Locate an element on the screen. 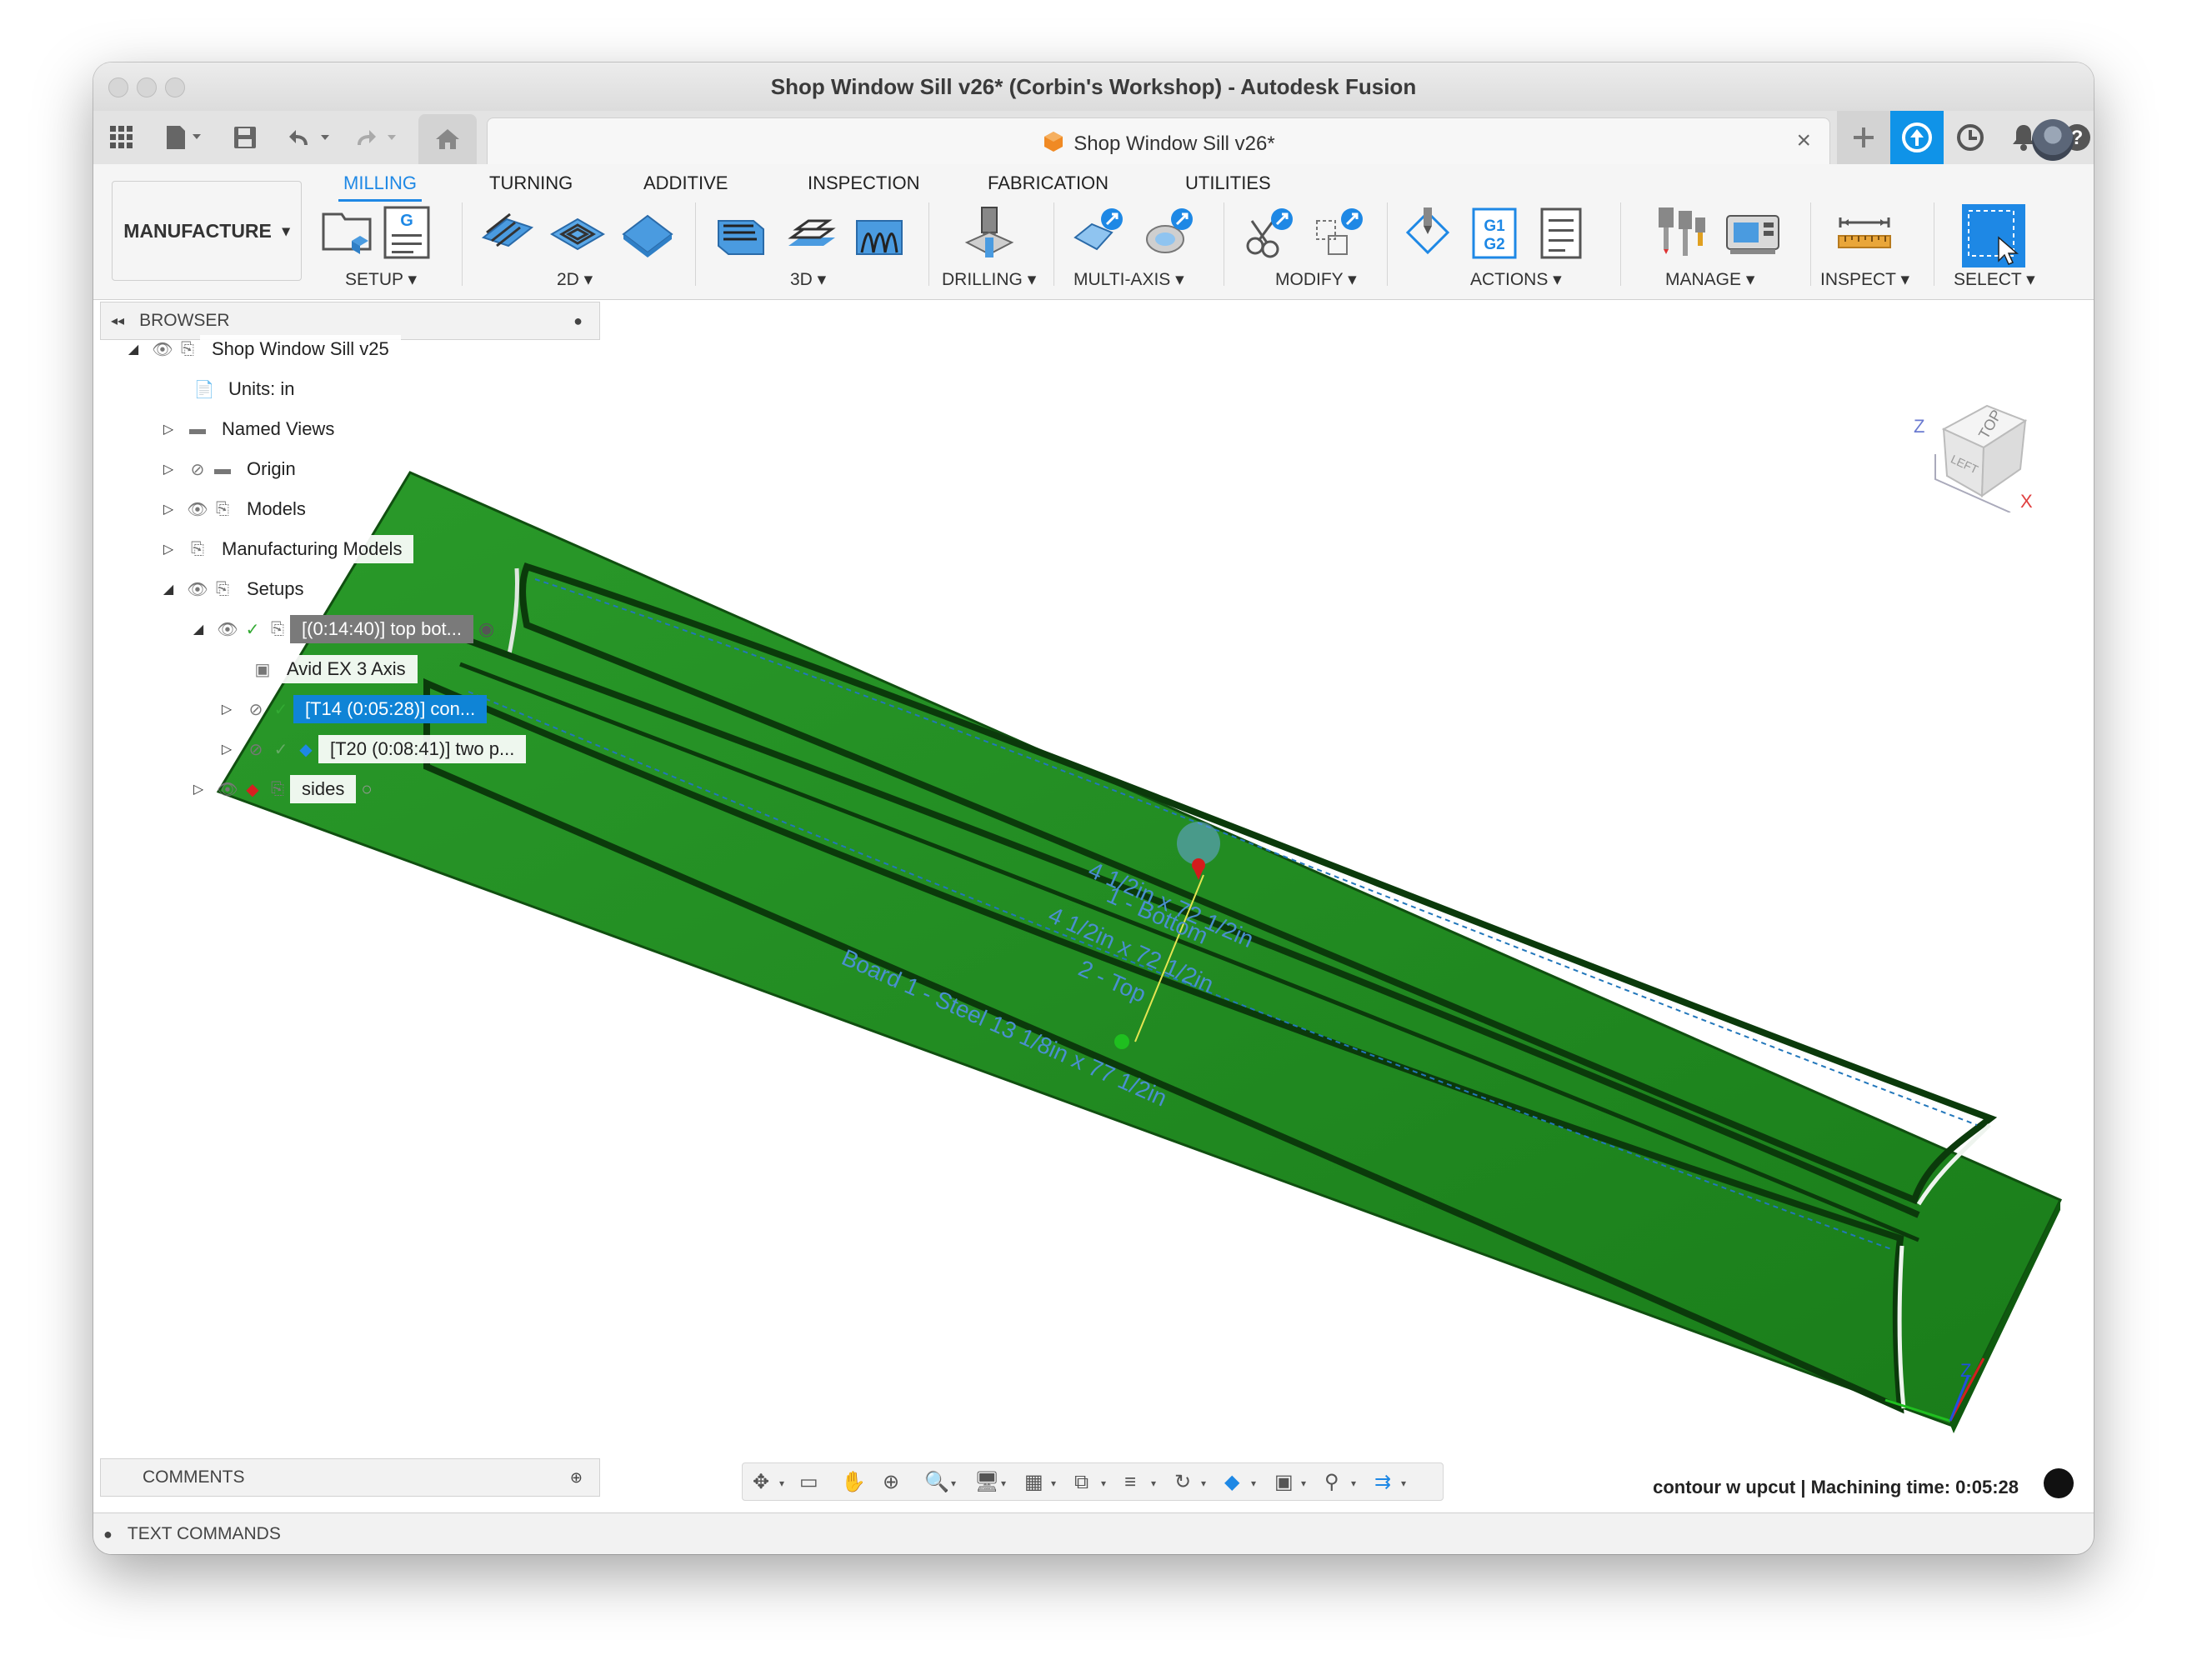 The width and height of the screenshot is (2187, 1680). group-setup: SETUP ▾ is located at coordinates (381, 279).